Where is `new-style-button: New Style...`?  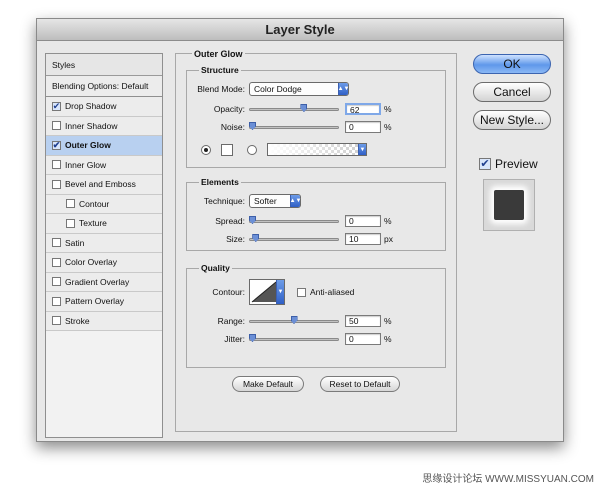 new-style-button: New Style... is located at coordinates (512, 120).